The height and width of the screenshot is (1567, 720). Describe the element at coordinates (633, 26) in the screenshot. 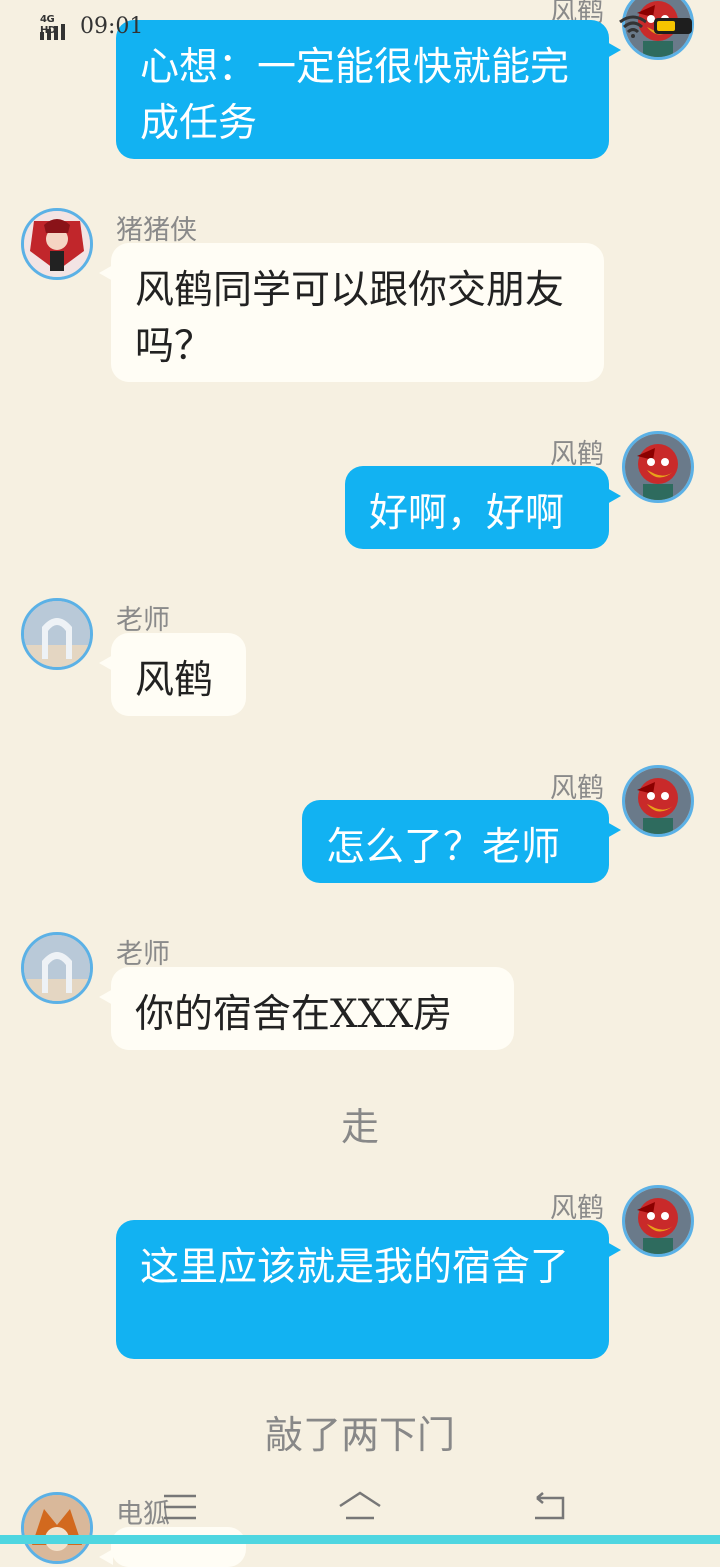

I see `wifi-icon` at that location.